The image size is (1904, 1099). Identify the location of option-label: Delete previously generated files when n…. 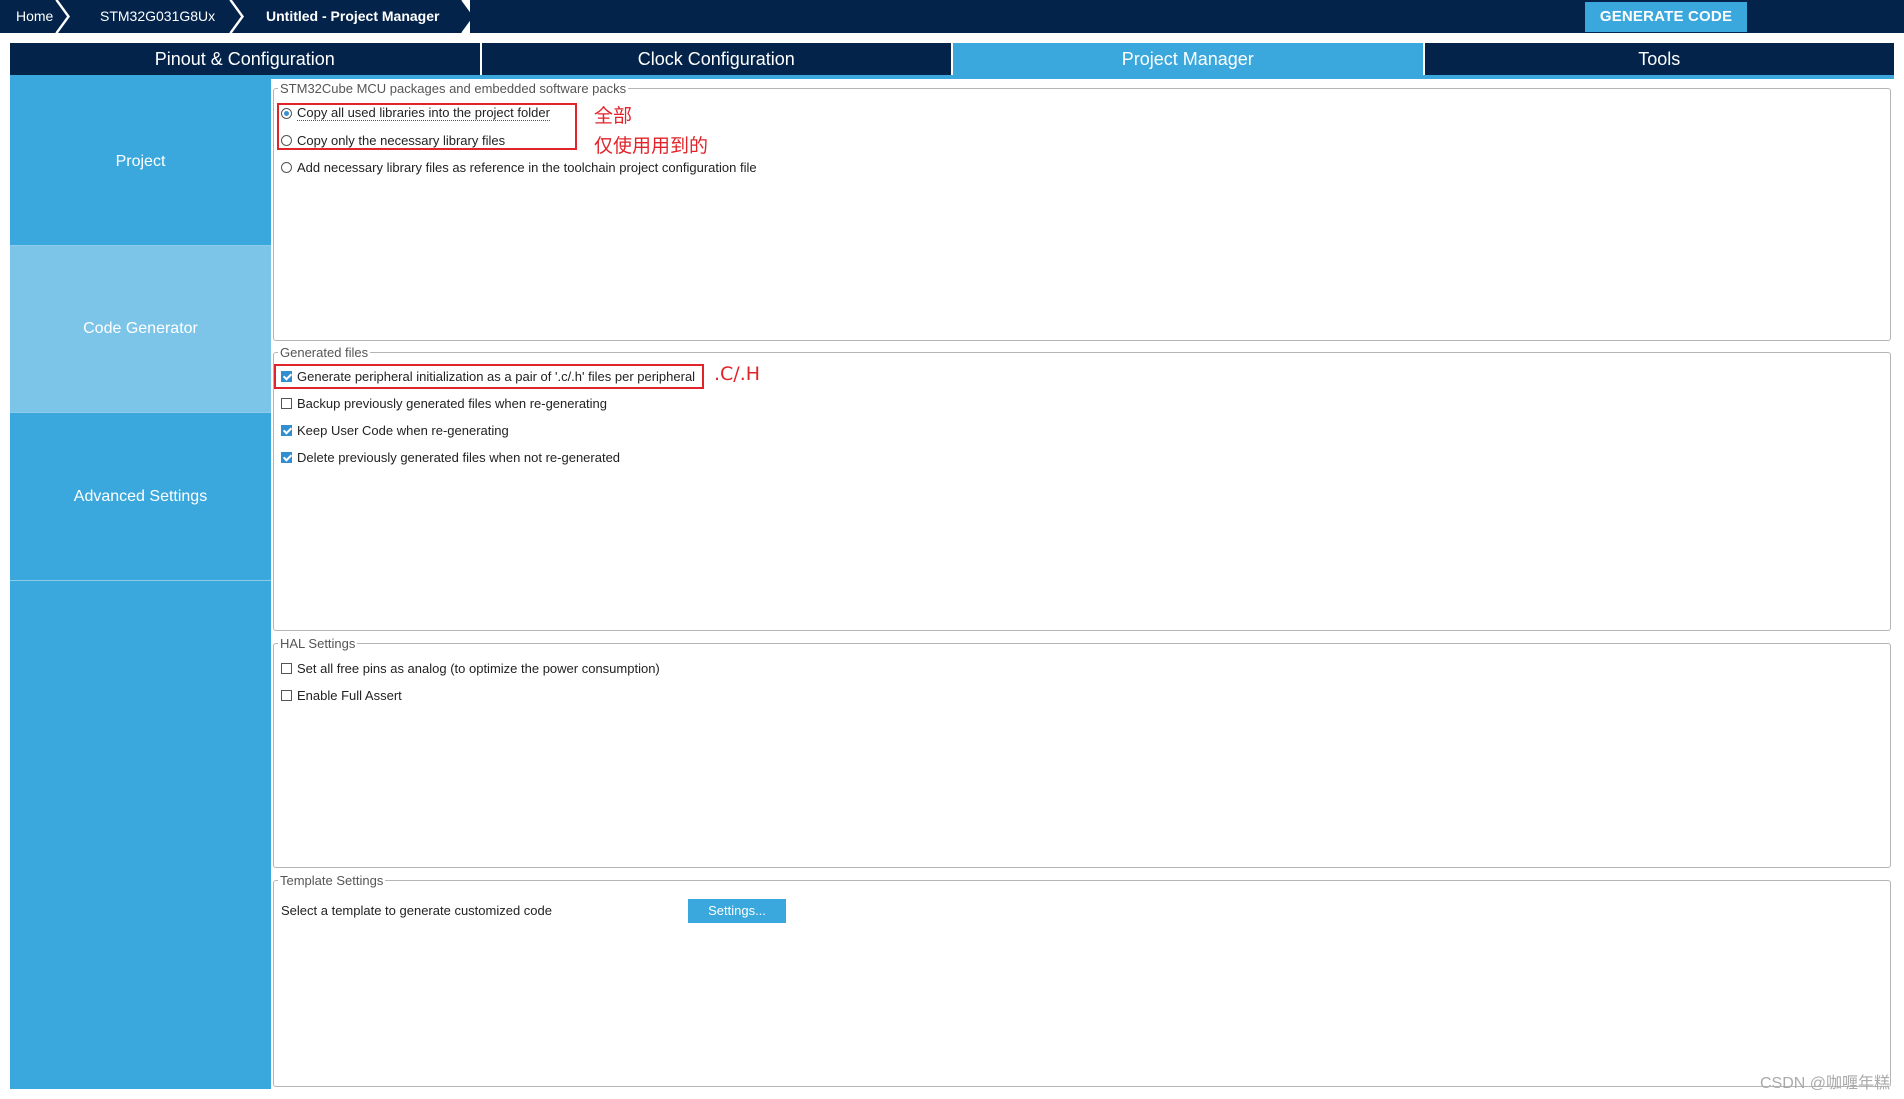
(459, 457).